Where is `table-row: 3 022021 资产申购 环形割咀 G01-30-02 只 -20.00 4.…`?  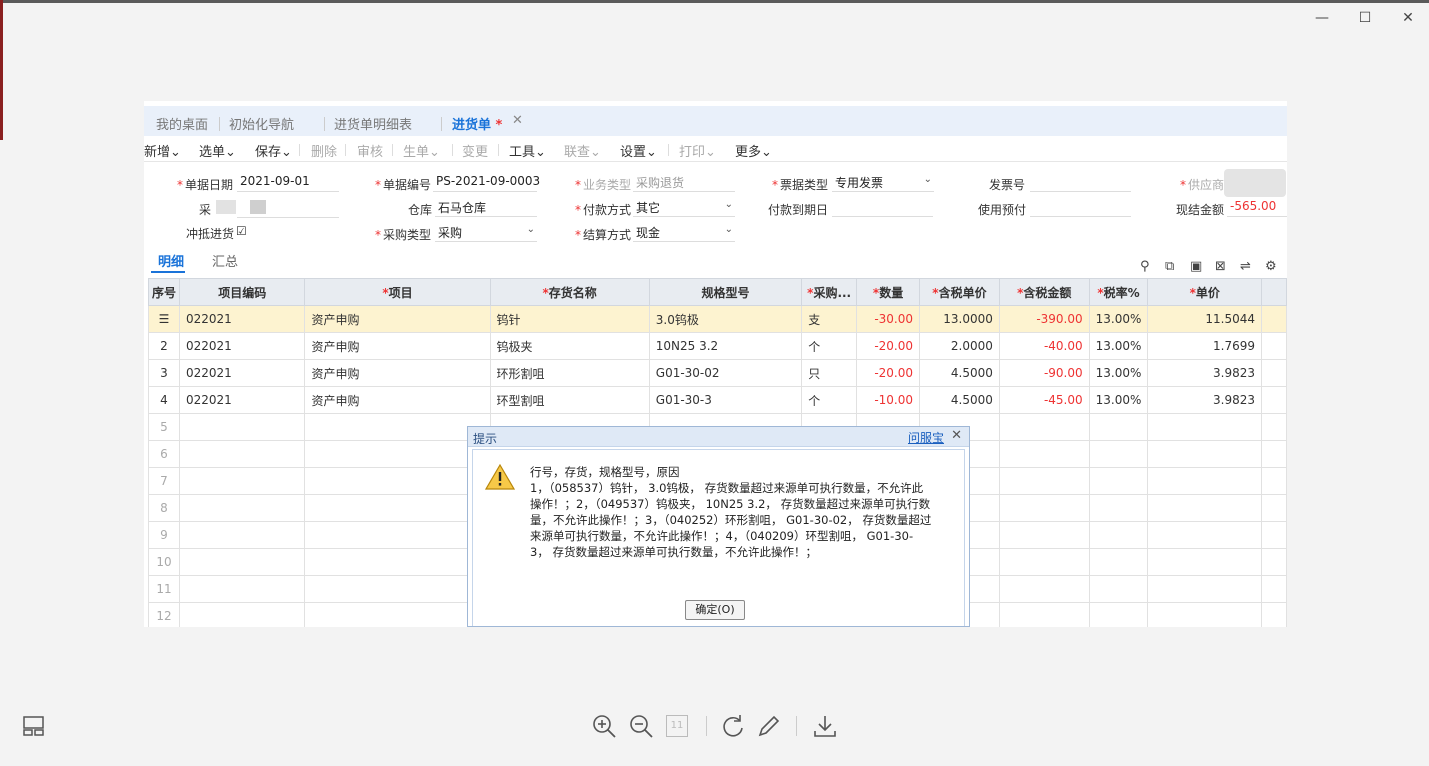 table-row: 3 022021 资产申购 环形割咀 G01-30-02 只 -20.00 4.… is located at coordinates (717, 373).